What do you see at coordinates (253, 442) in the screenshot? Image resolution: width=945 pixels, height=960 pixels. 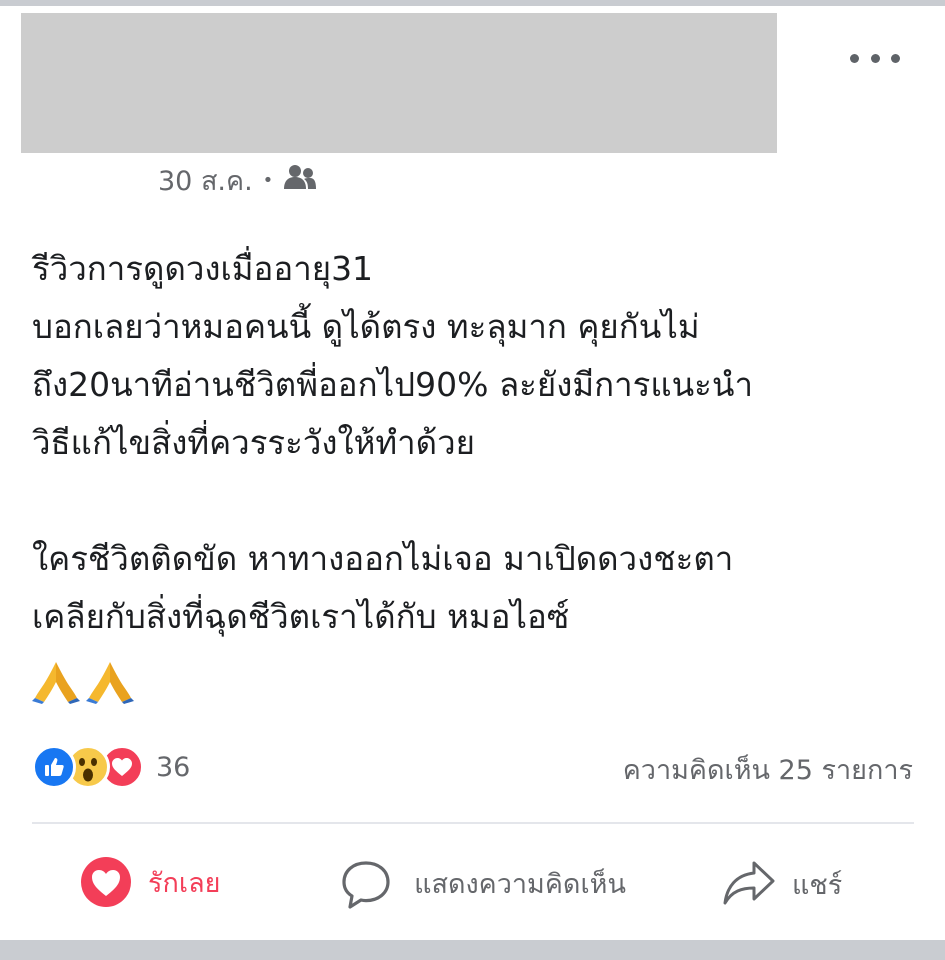 I see `post-text-line: วิธีแก้ไขสิ่งที่ควรระวังให้ทำด้วย` at bounding box center [253, 442].